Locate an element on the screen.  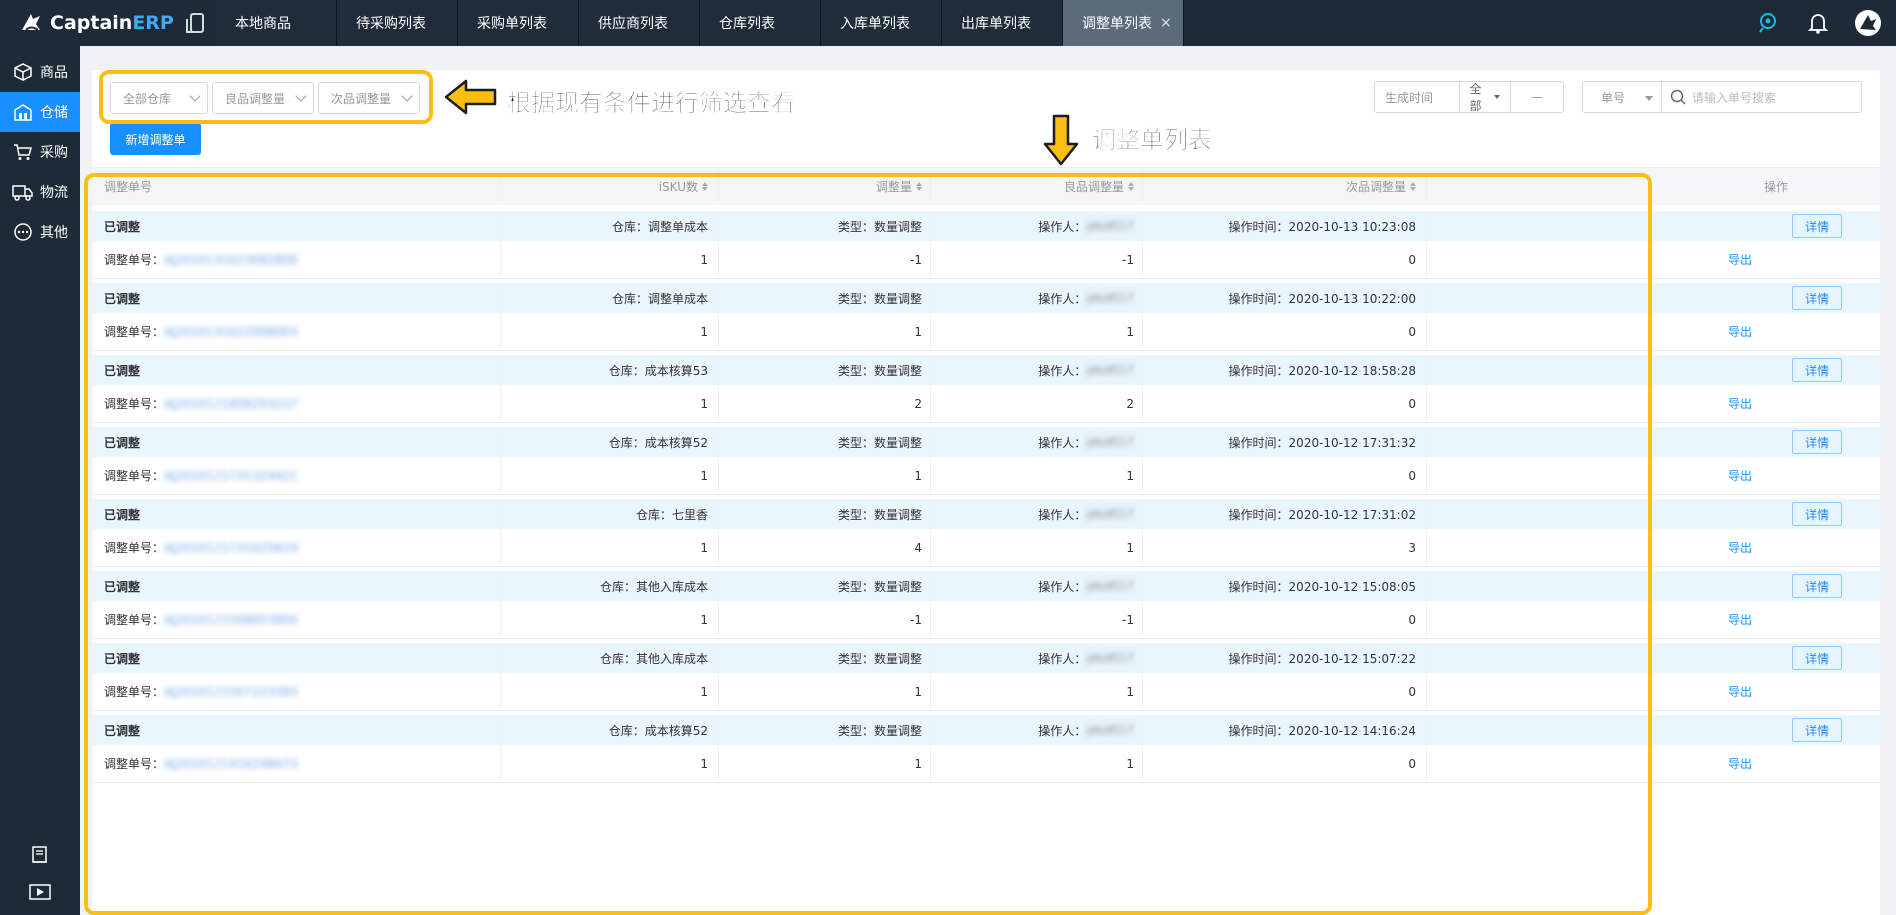
search-group: 单号 请输入单号搜索 is located at coordinates (1722, 97).